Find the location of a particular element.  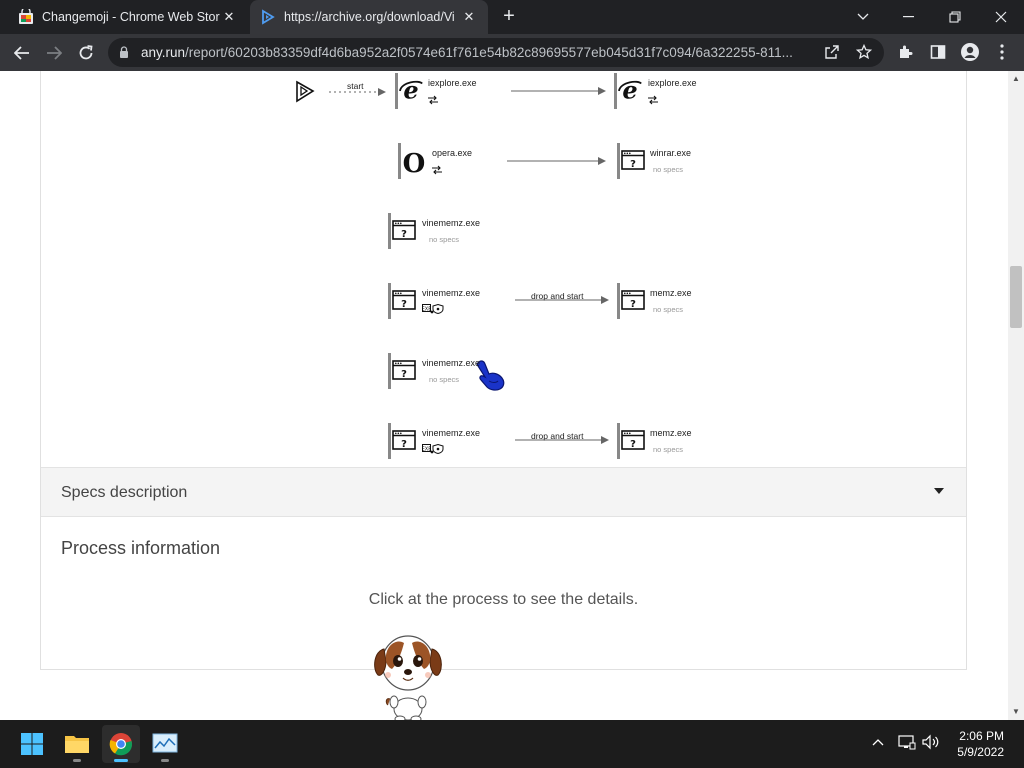

bookmark-star-icon is located at coordinates (864, 52).